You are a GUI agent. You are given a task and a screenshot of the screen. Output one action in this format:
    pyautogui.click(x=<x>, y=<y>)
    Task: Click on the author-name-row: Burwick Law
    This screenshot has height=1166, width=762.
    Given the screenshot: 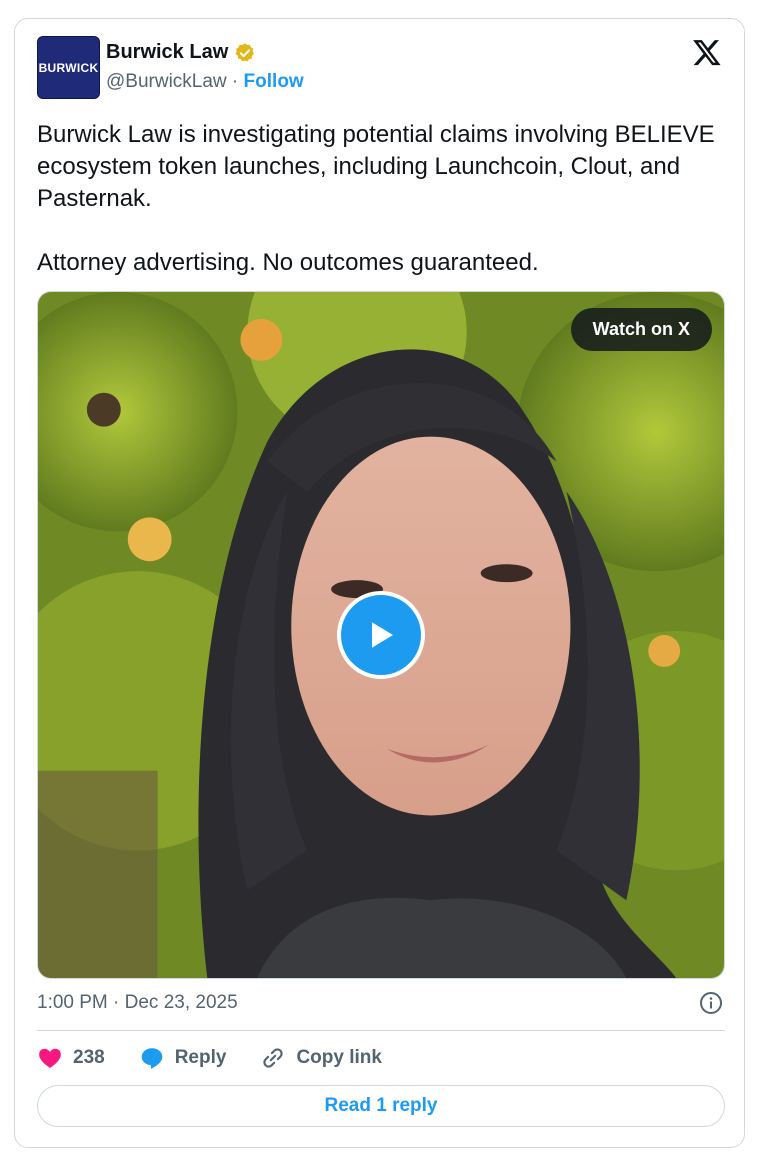 What is the action you would take?
    pyautogui.click(x=181, y=52)
    